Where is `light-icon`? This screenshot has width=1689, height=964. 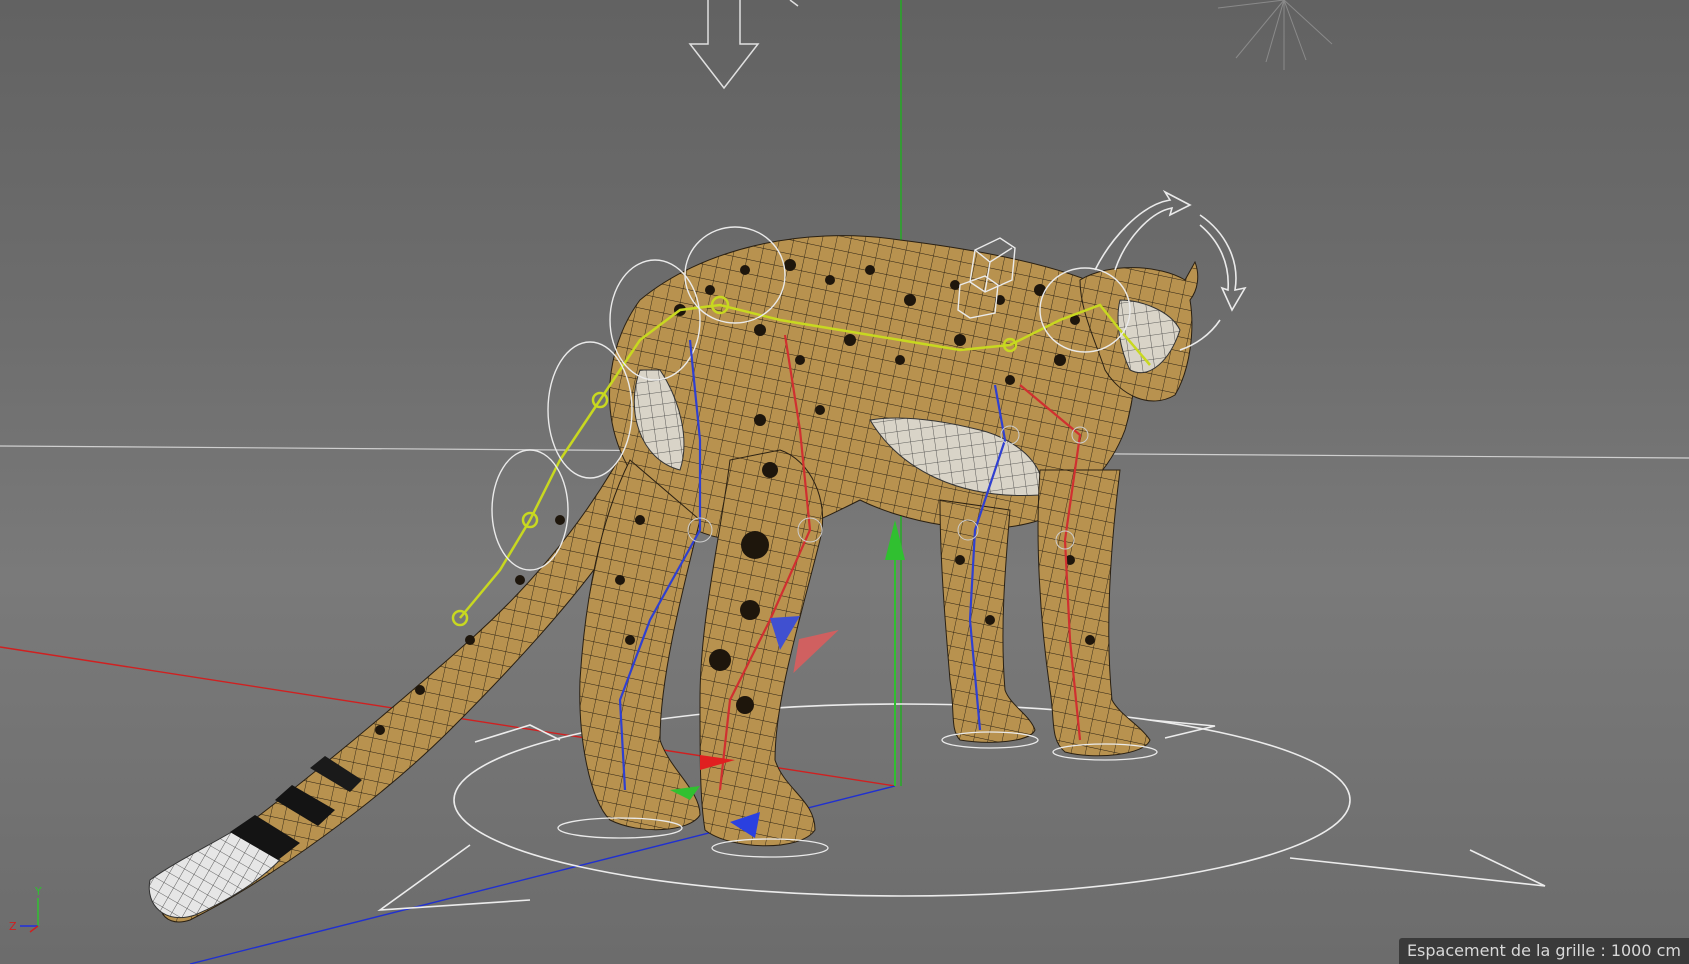 light-icon is located at coordinates (1275, 35).